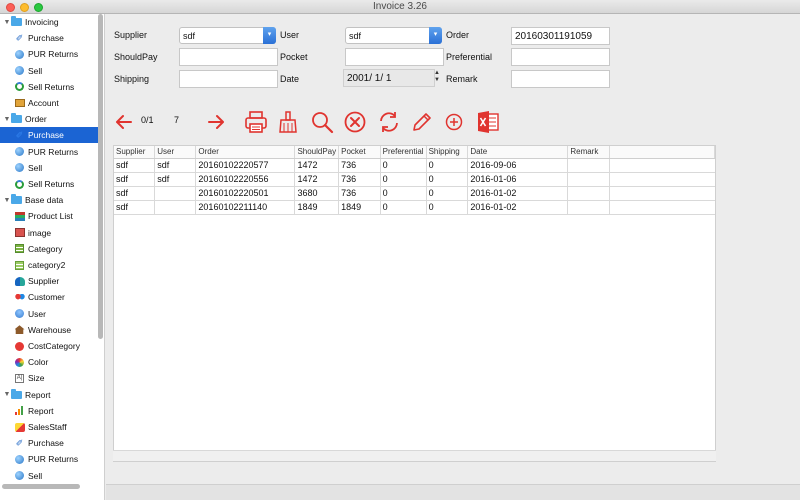 Image resolution: width=800 pixels, height=500 pixels. Describe the element at coordinates (322, 122) in the screenshot. I see `search-icon` at that location.